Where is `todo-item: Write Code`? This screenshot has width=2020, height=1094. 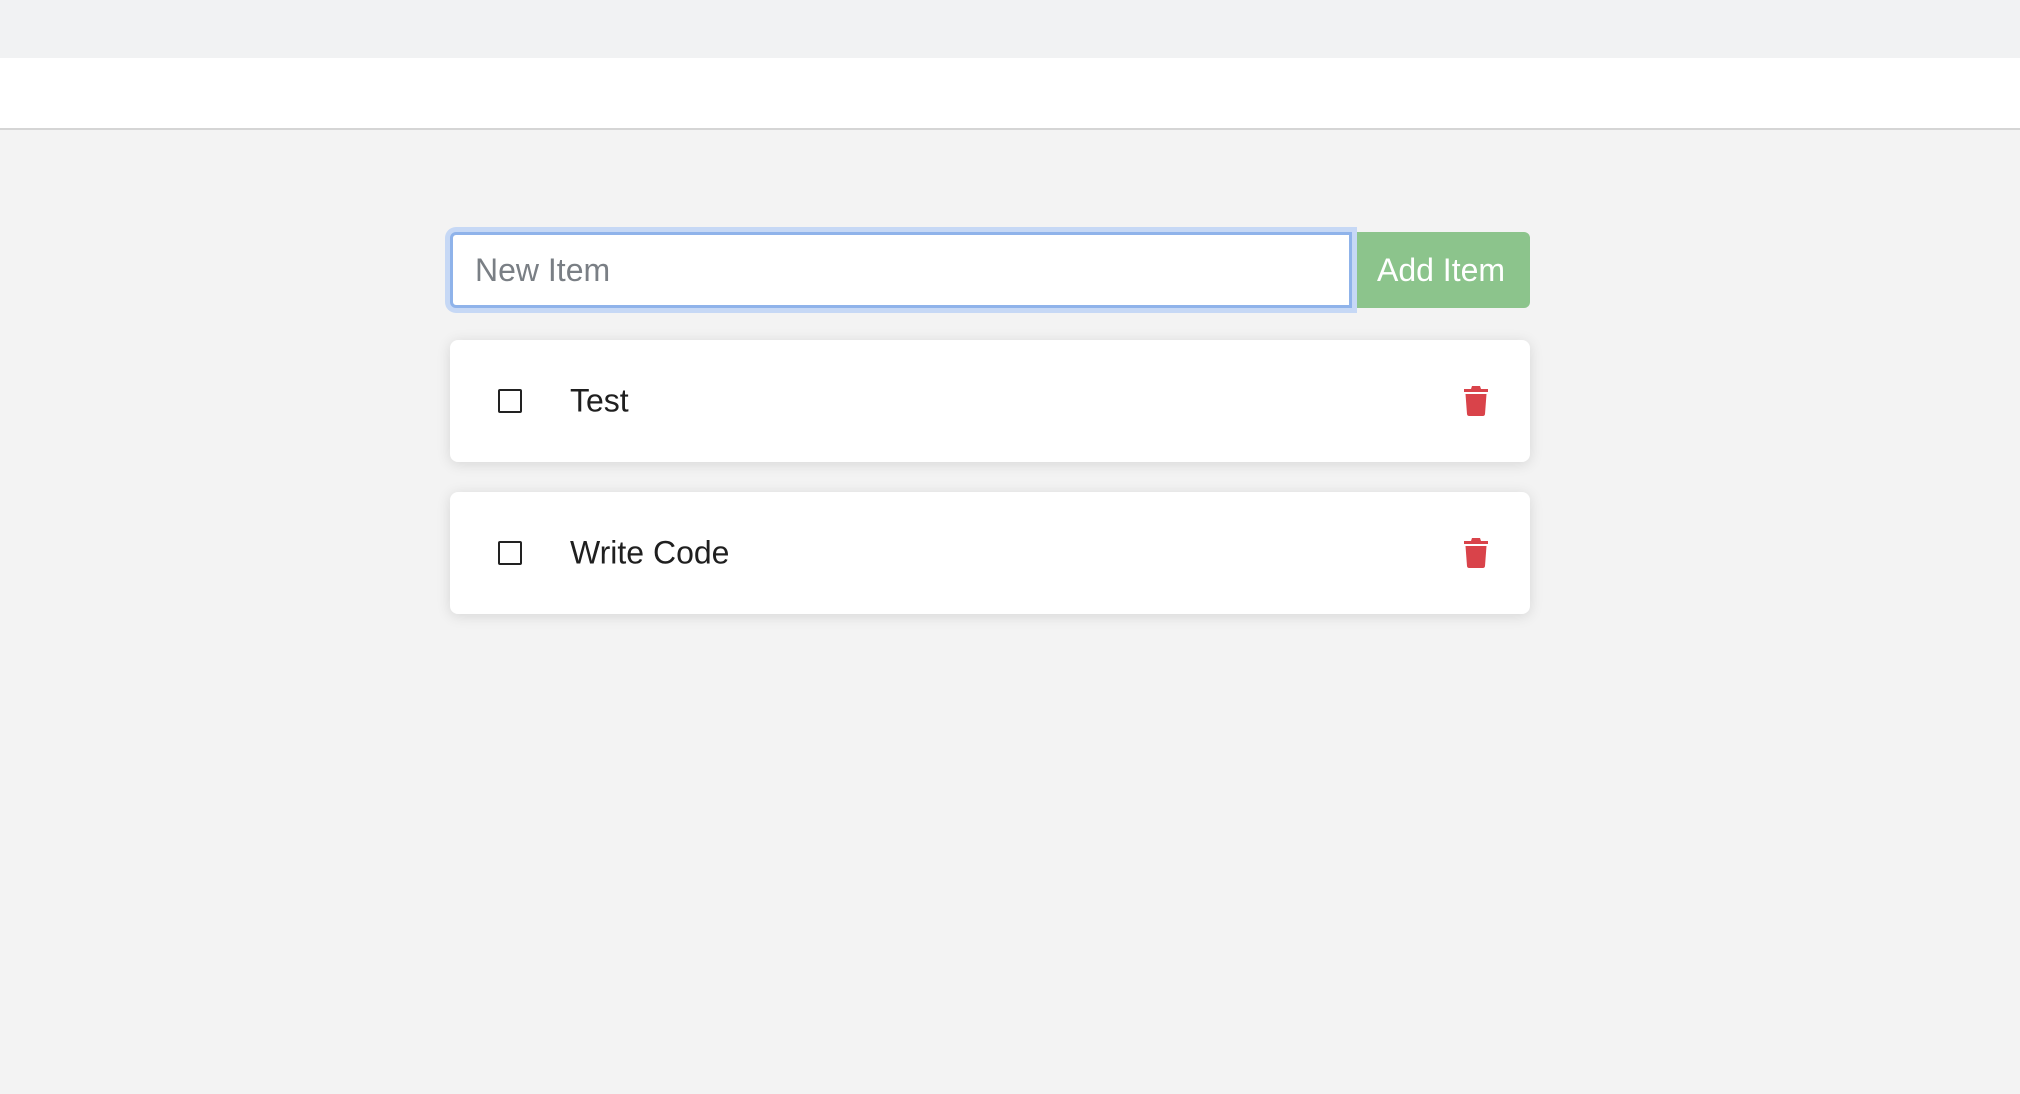
todo-item: Write Code is located at coordinates (990, 553).